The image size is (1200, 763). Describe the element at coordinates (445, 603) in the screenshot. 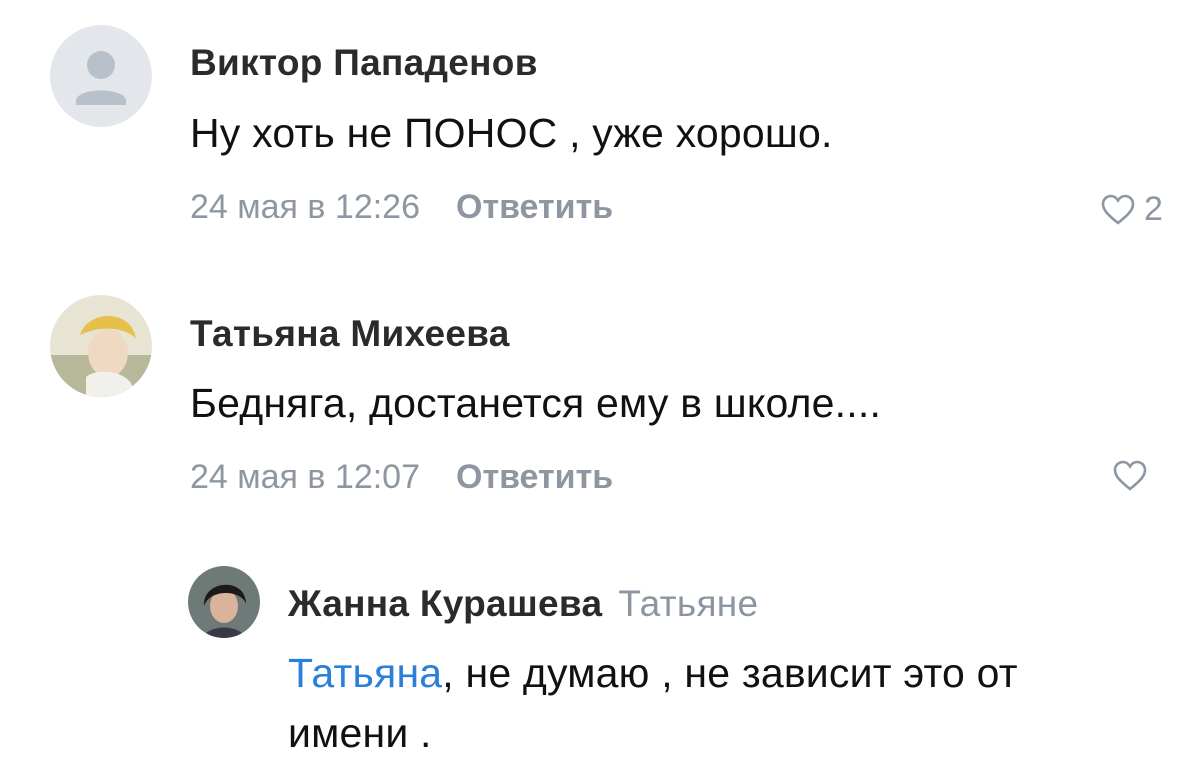

I see `reply-author-name: Жанна Курашева` at that location.